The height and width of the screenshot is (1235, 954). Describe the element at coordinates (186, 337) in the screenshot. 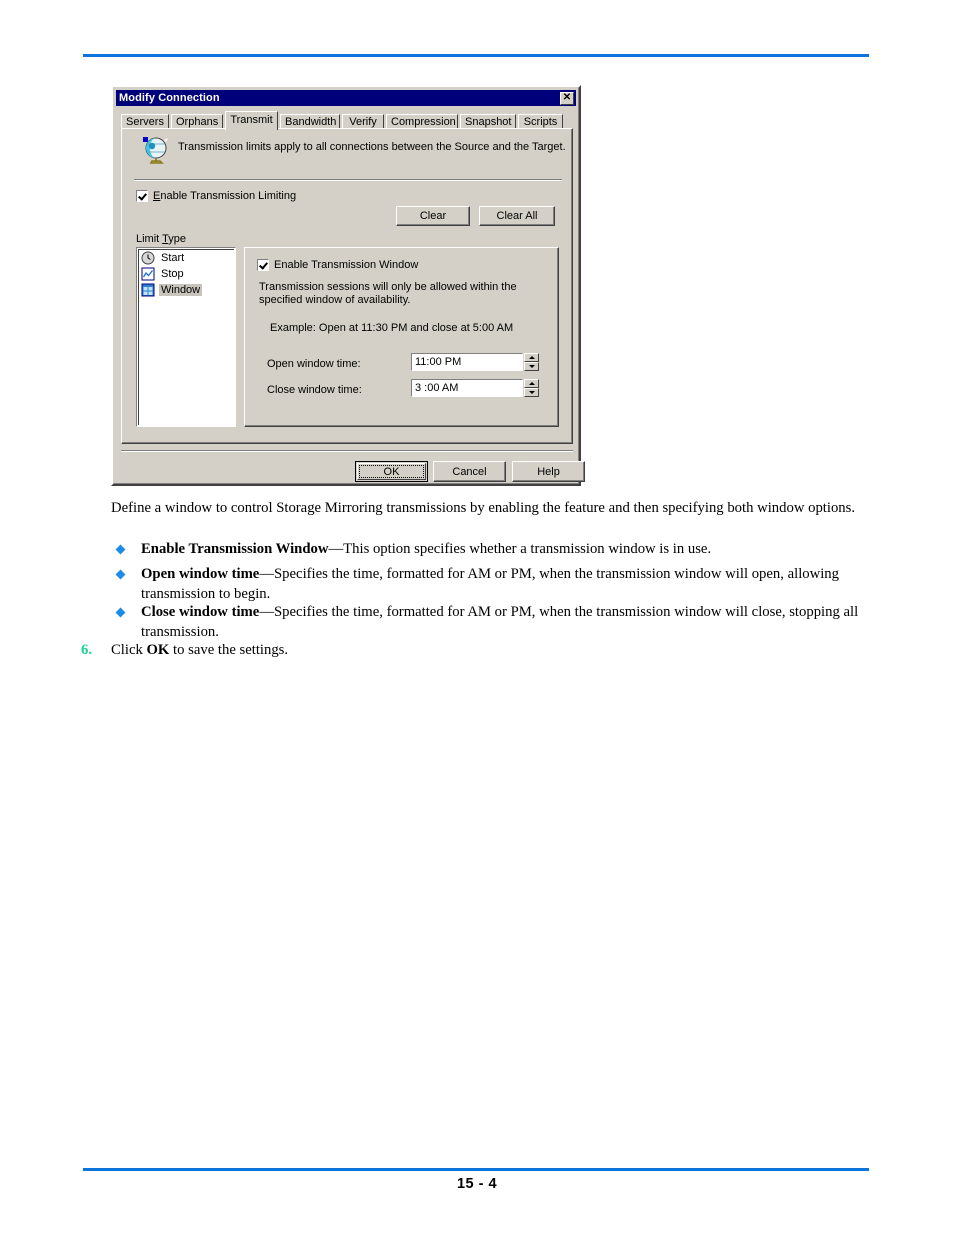

I see `limit-type-listbox: Start Stop Window` at that location.